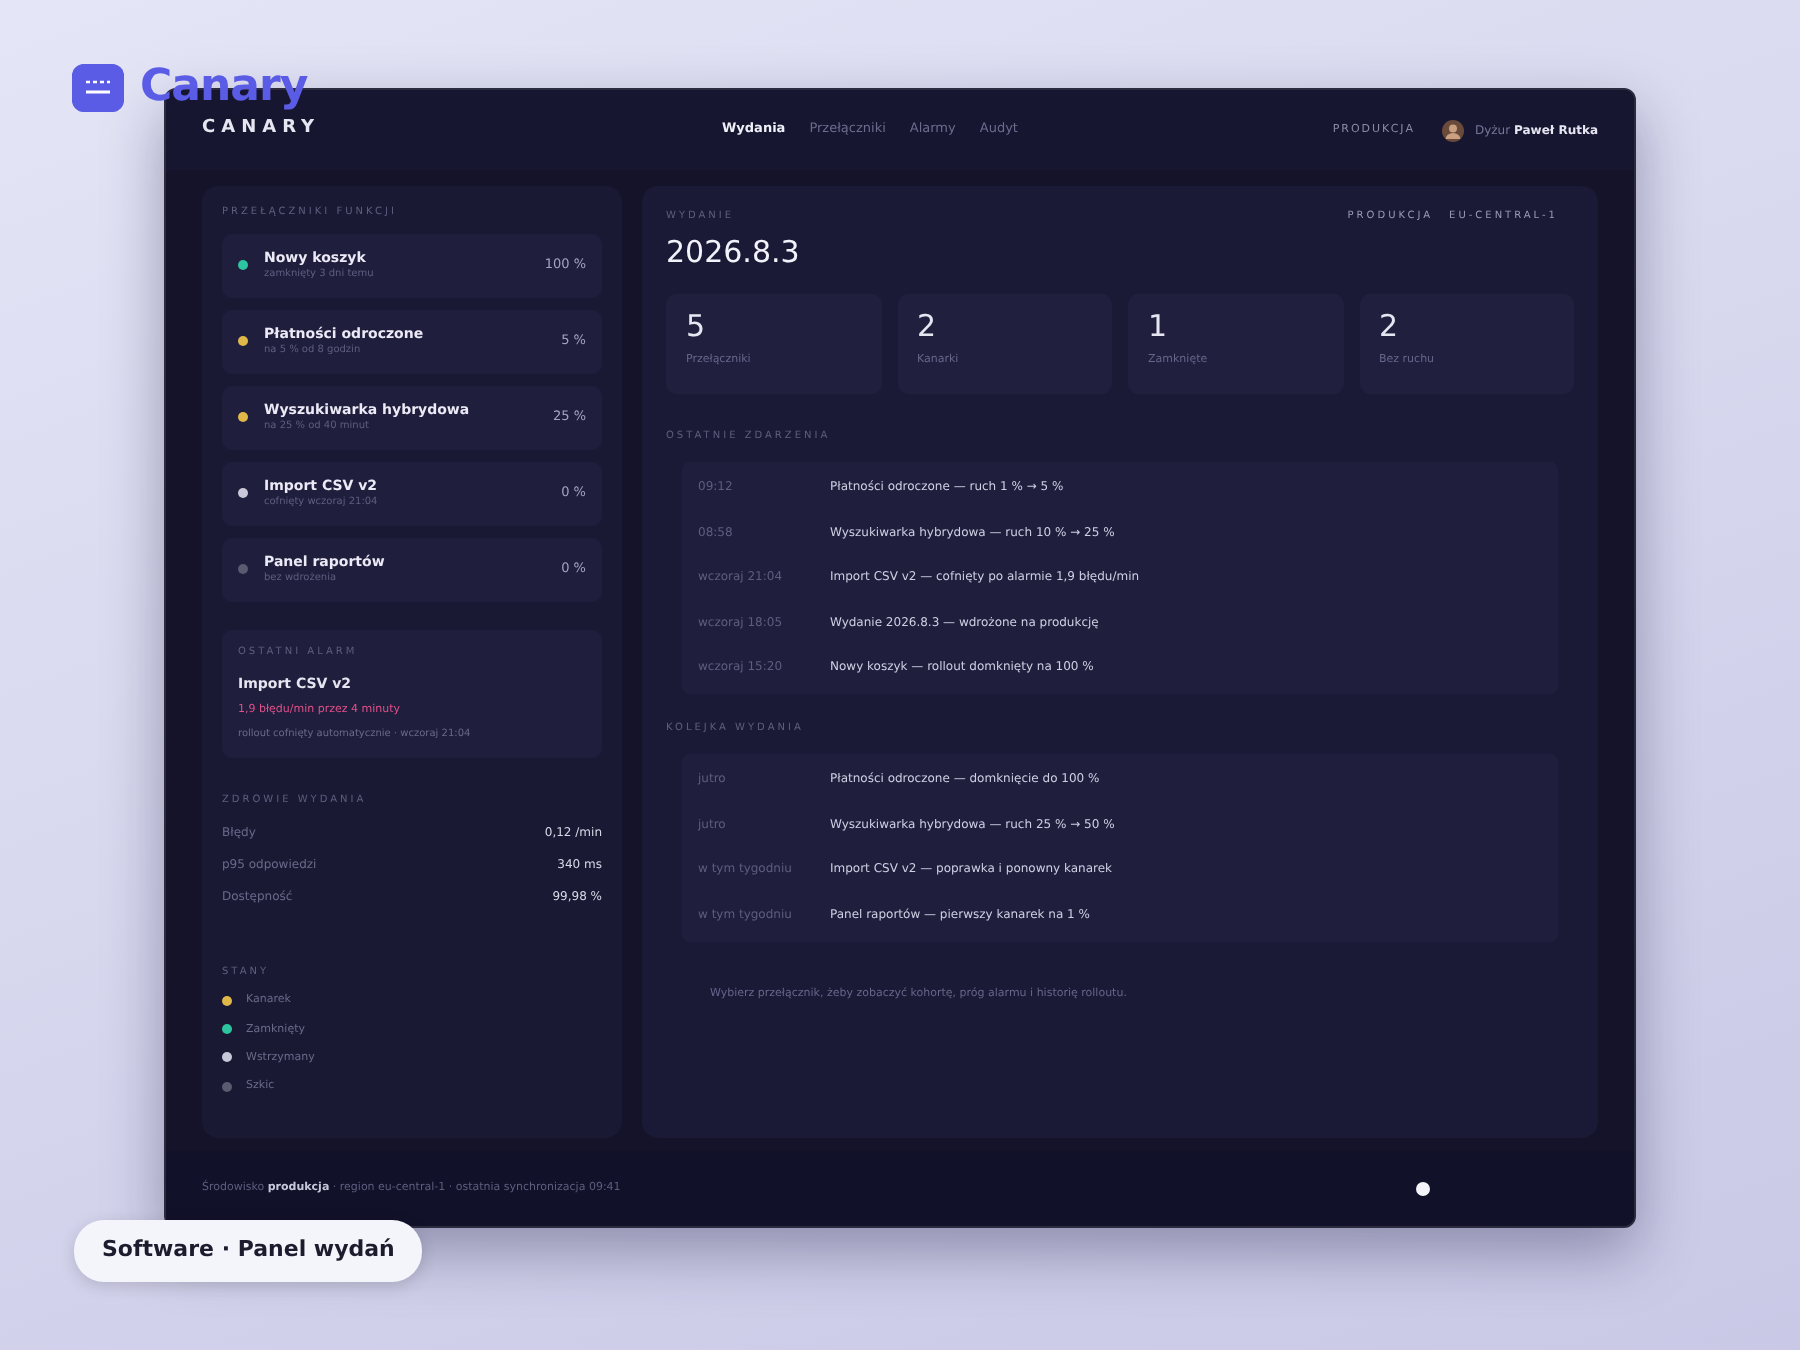 This screenshot has height=1350, width=1800. What do you see at coordinates (98, 88) in the screenshot?
I see `logo-icon` at bounding box center [98, 88].